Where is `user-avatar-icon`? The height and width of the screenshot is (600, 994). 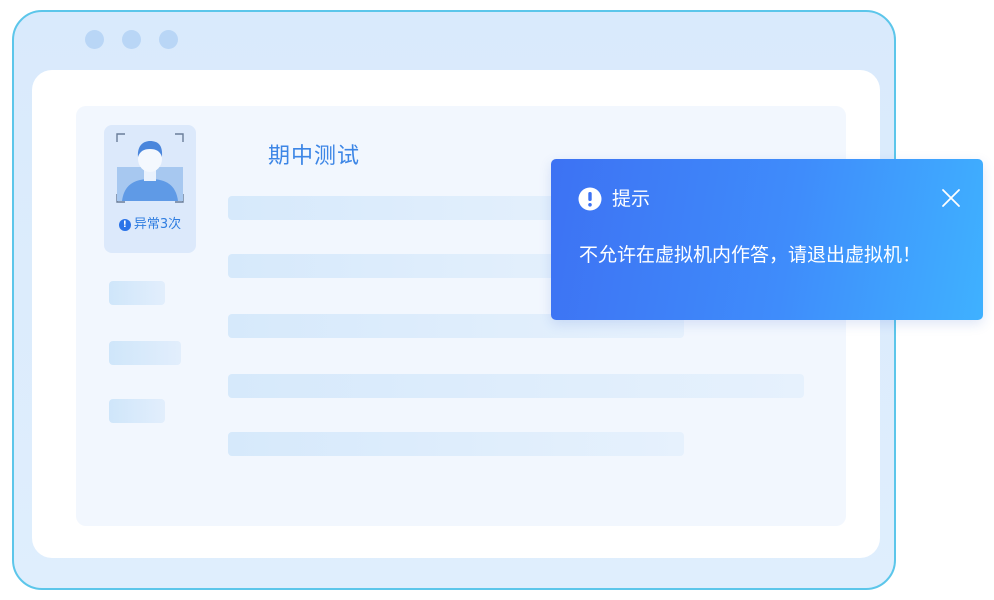
user-avatar-icon is located at coordinates (150, 168).